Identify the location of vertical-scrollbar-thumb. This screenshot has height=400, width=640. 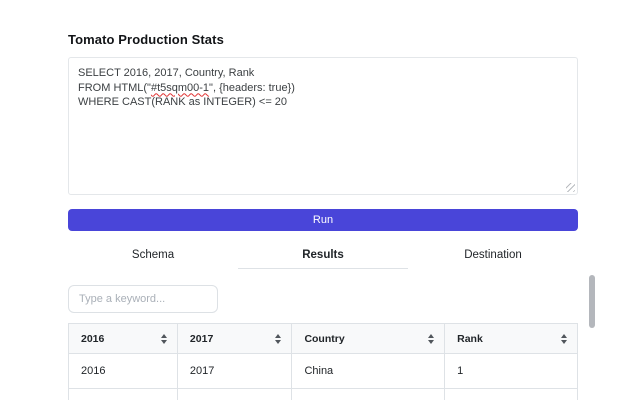
(592, 301).